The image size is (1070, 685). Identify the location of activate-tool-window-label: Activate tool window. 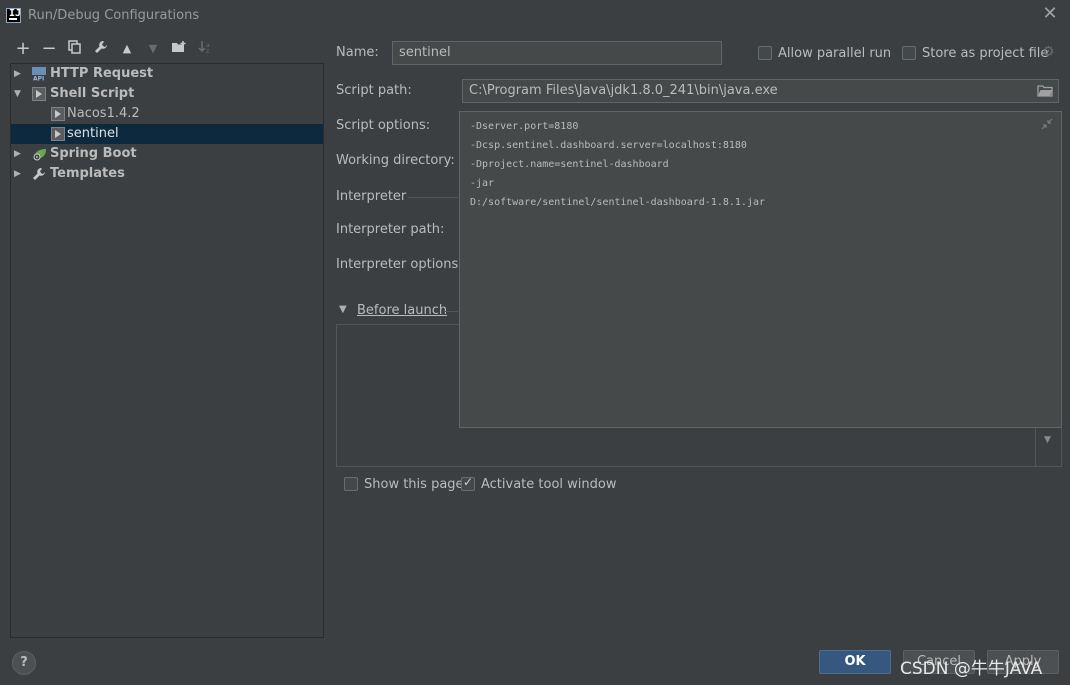
(549, 484).